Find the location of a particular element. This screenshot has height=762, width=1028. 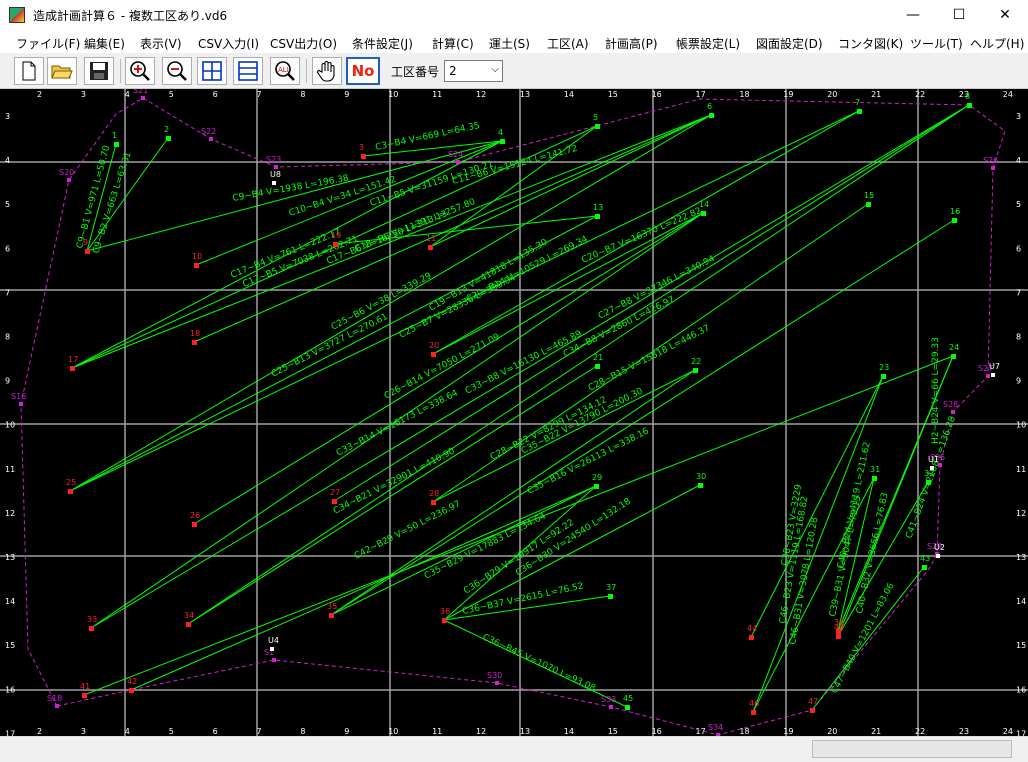

menu-calc: 計算(C) is located at coordinates (453, 43).